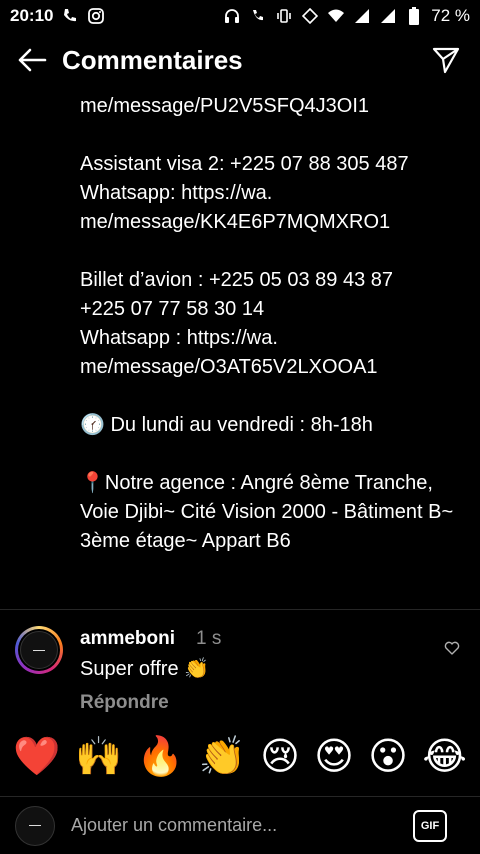  Describe the element at coordinates (152, 59) in the screenshot. I see `page-title: Commentaires` at that location.